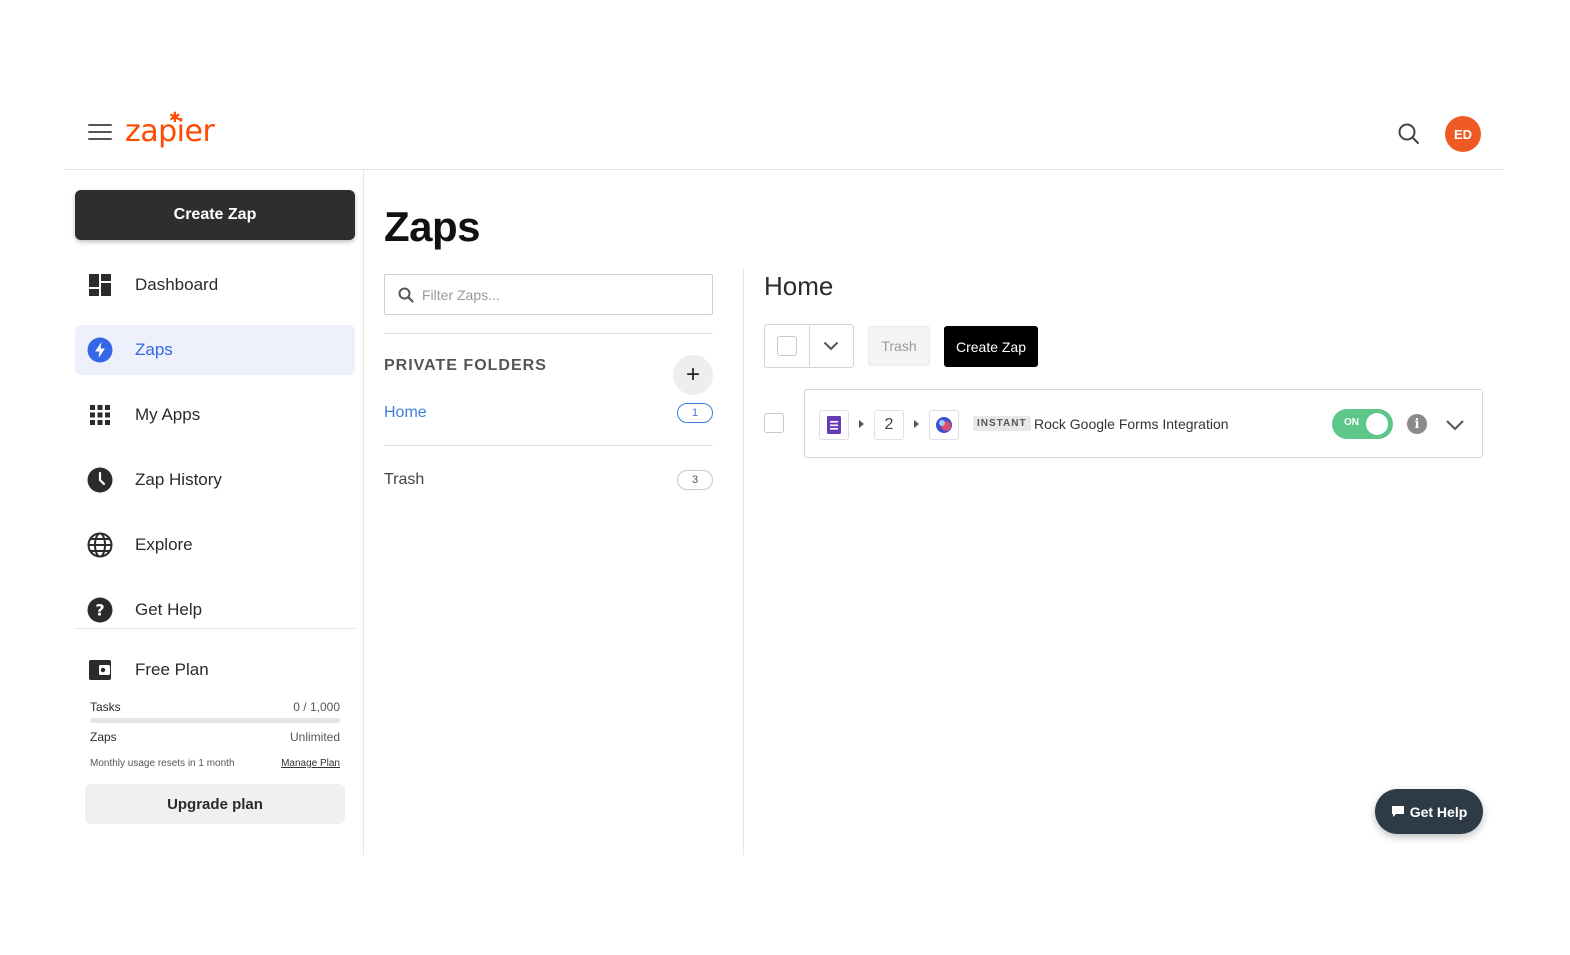 The width and height of the screenshot is (1570, 955). I want to click on folder-item-trash: Trash 3, so click(548, 480).